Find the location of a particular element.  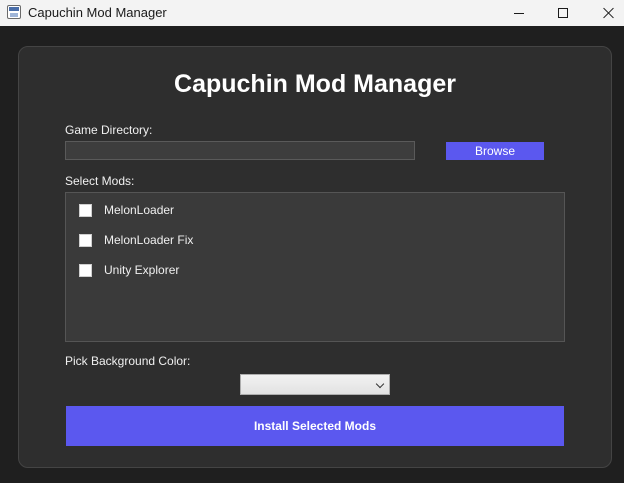

app-window-icon is located at coordinates (14, 12).